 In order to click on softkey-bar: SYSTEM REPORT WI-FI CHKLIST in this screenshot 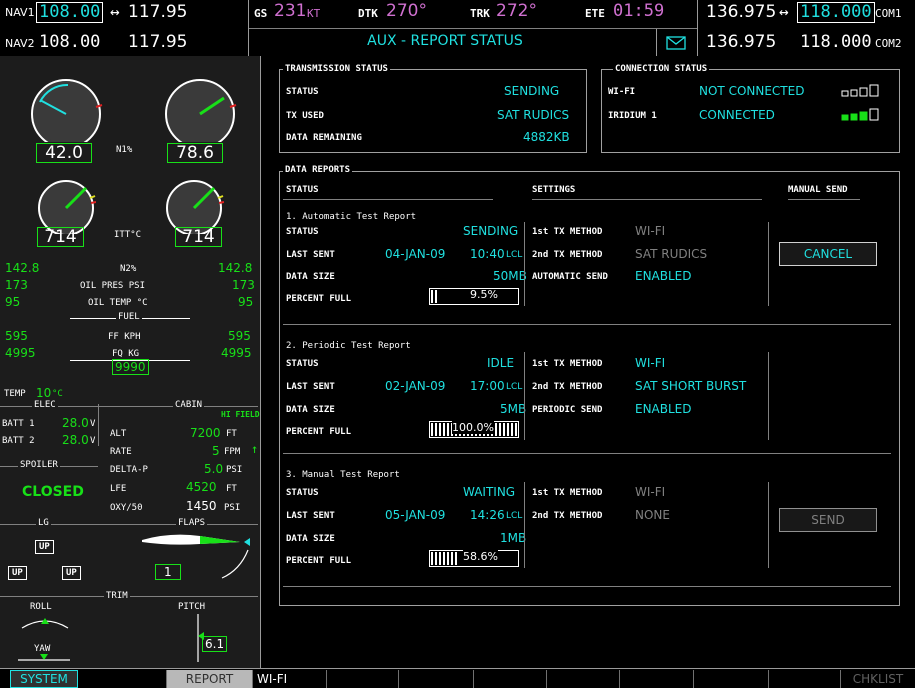, I will do `click(457, 678)`.